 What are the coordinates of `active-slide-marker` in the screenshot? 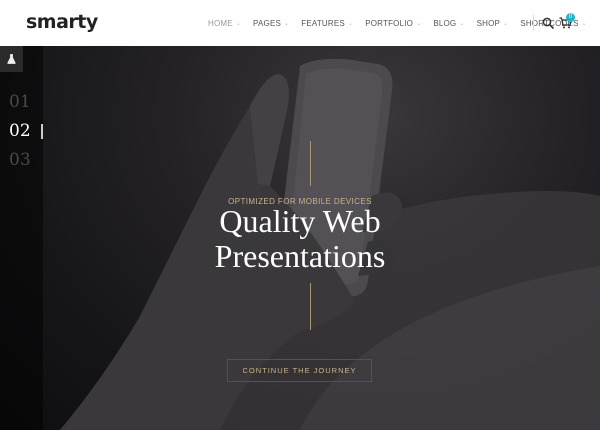 It's located at (42, 131).